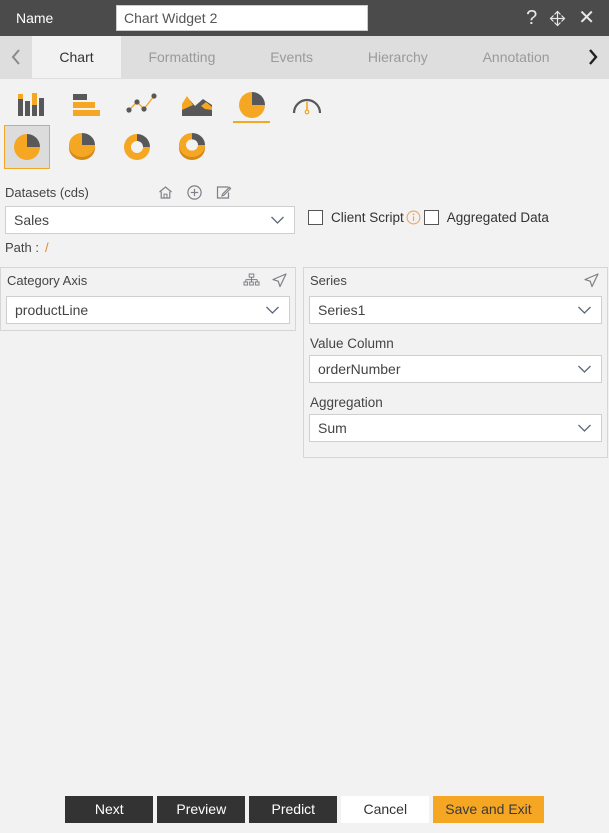 The height and width of the screenshot is (833, 609). Describe the element at coordinates (328, 280) in the screenshot. I see `series-title: Series` at that location.